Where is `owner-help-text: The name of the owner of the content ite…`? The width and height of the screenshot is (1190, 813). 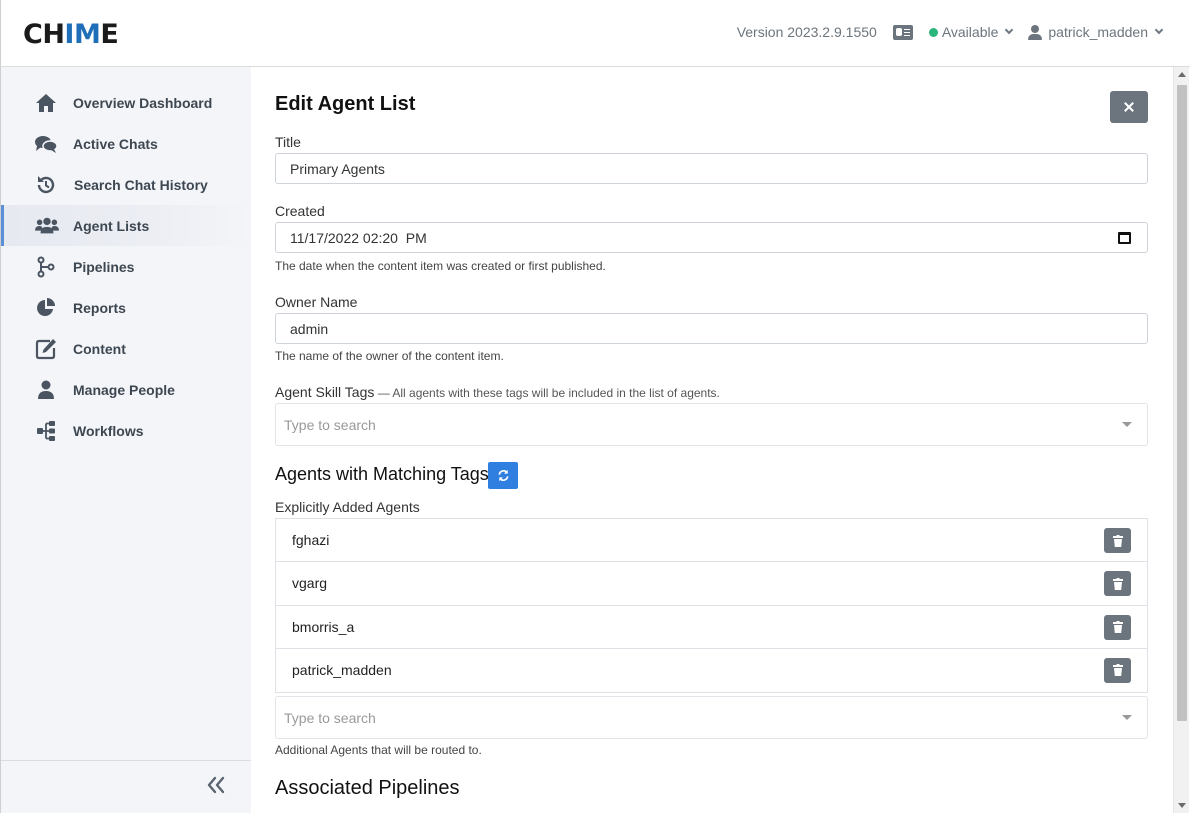 owner-help-text: The name of the owner of the content ite… is located at coordinates (389, 356).